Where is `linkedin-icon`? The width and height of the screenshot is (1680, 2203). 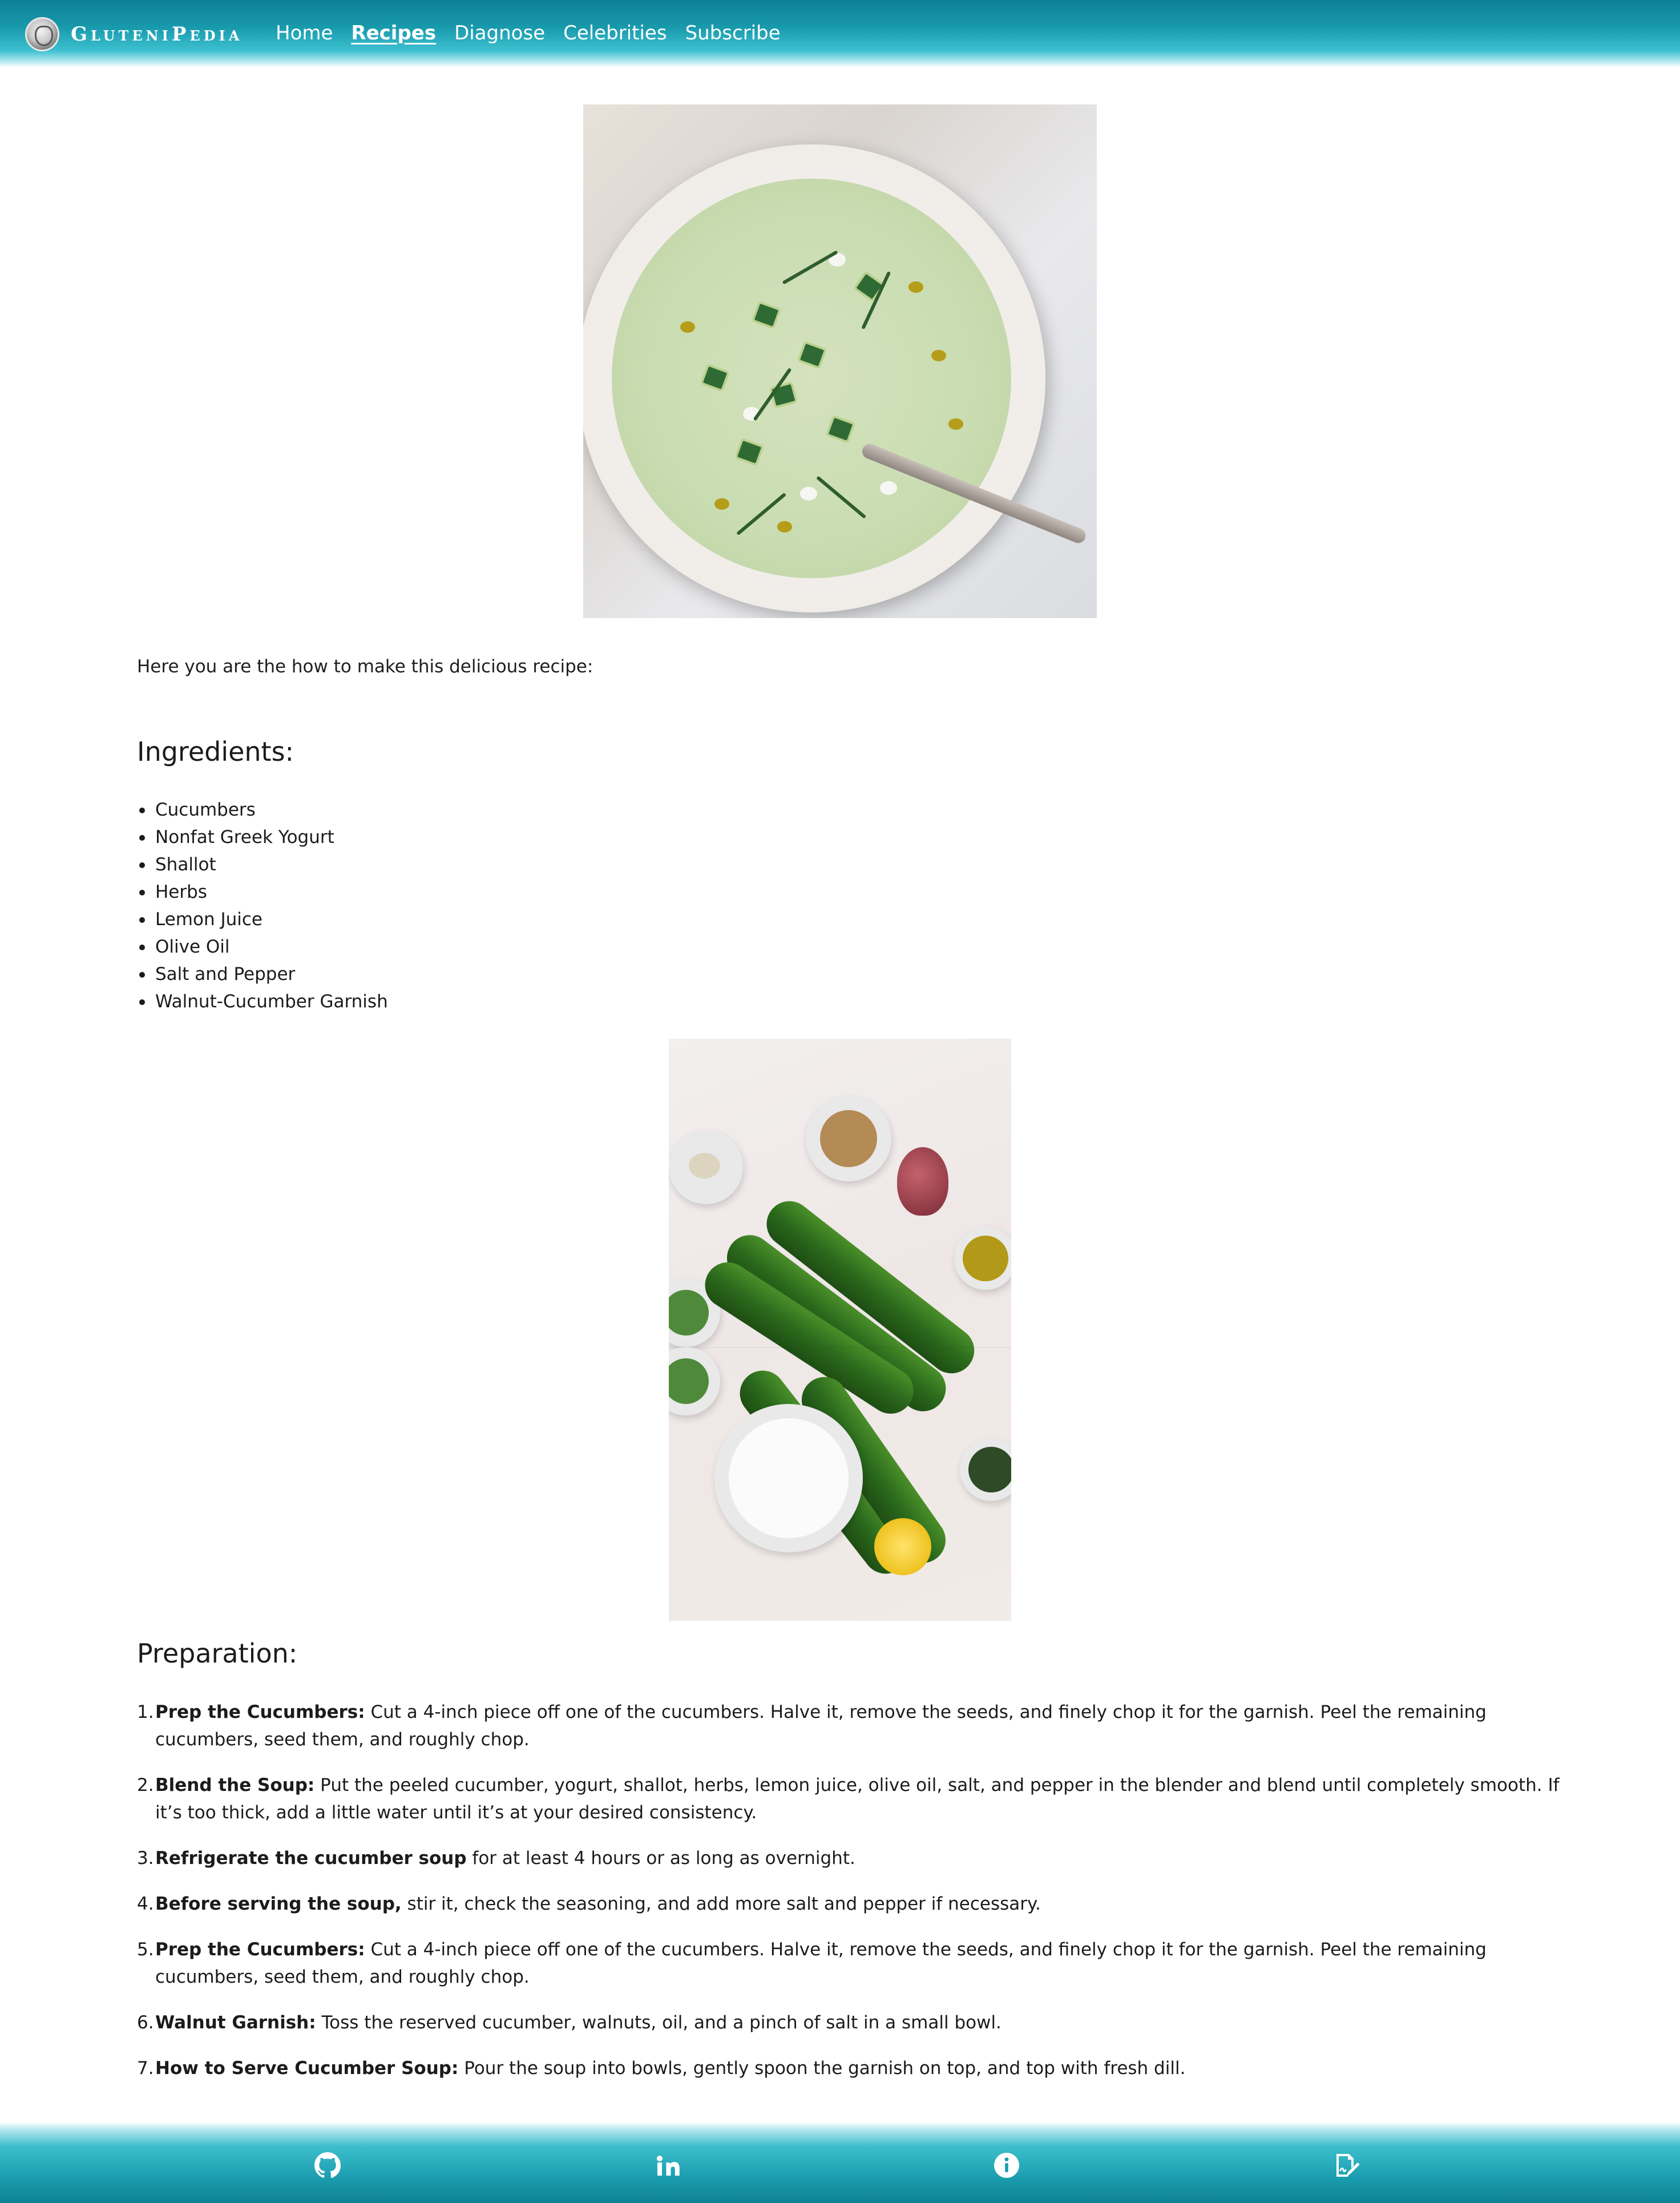 linkedin-icon is located at coordinates (667, 2165).